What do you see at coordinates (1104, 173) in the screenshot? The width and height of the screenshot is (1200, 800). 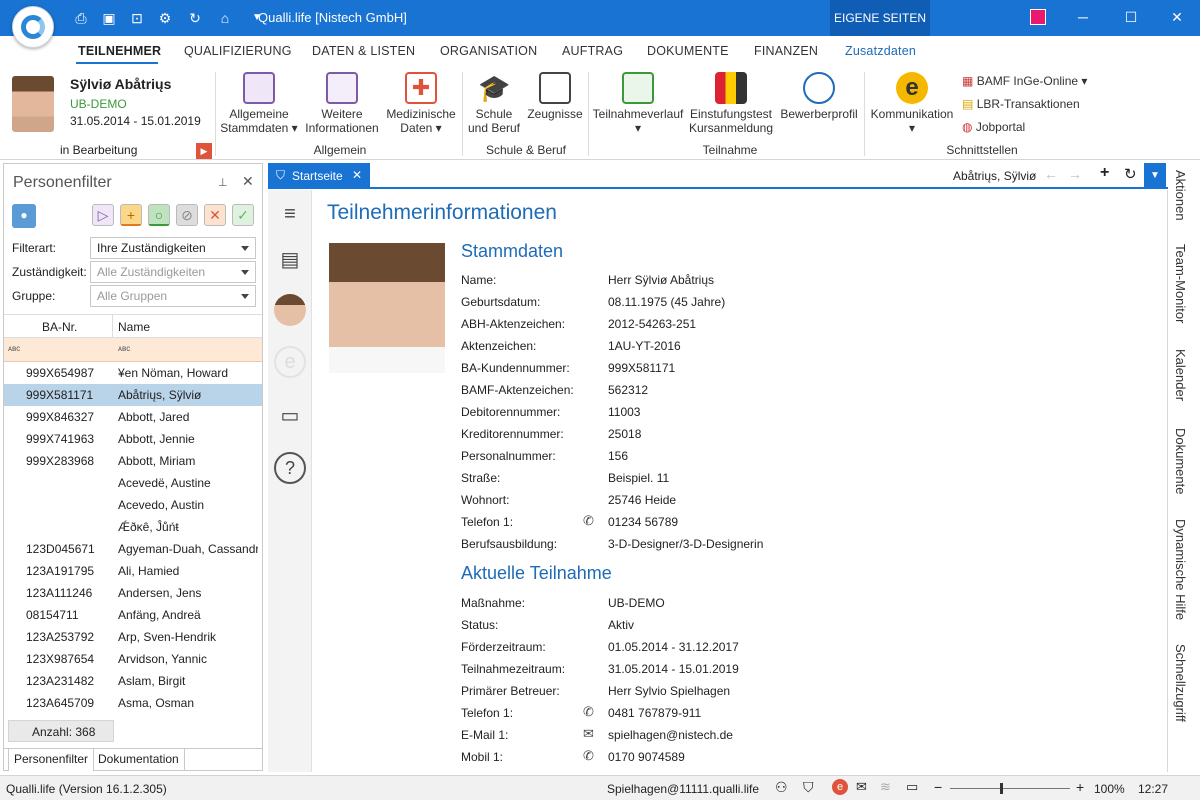 I see `add-icon: +` at bounding box center [1104, 173].